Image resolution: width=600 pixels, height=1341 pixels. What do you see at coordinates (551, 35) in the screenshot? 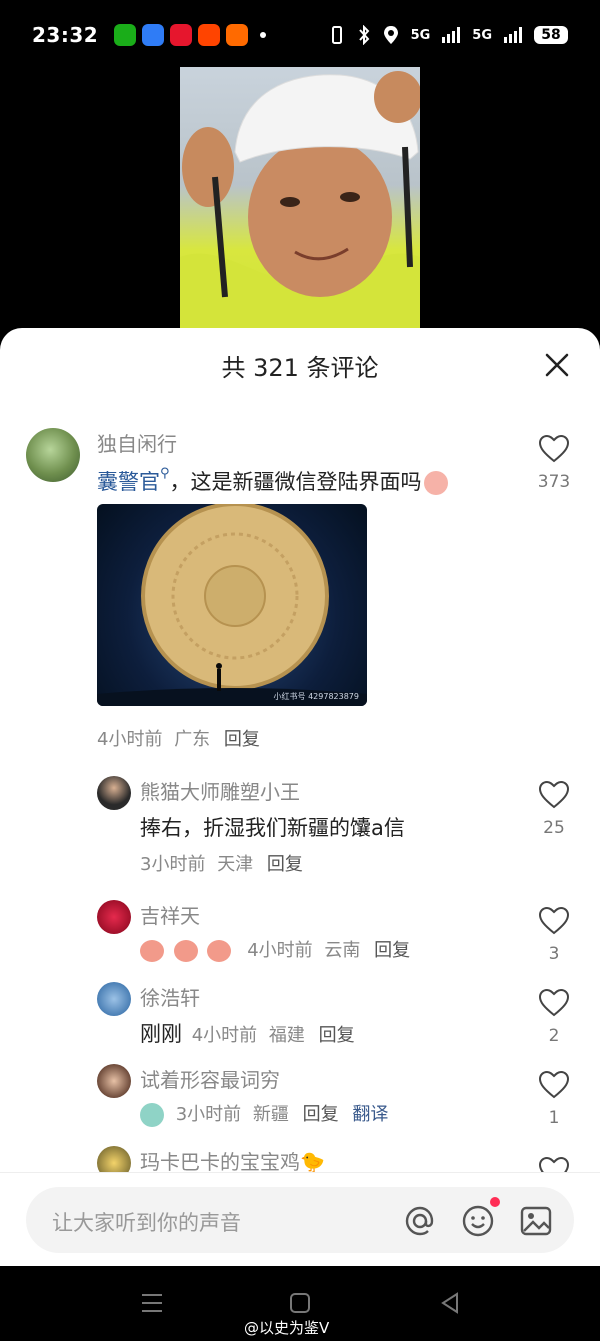
I see `battery-indicator: 58` at bounding box center [551, 35].